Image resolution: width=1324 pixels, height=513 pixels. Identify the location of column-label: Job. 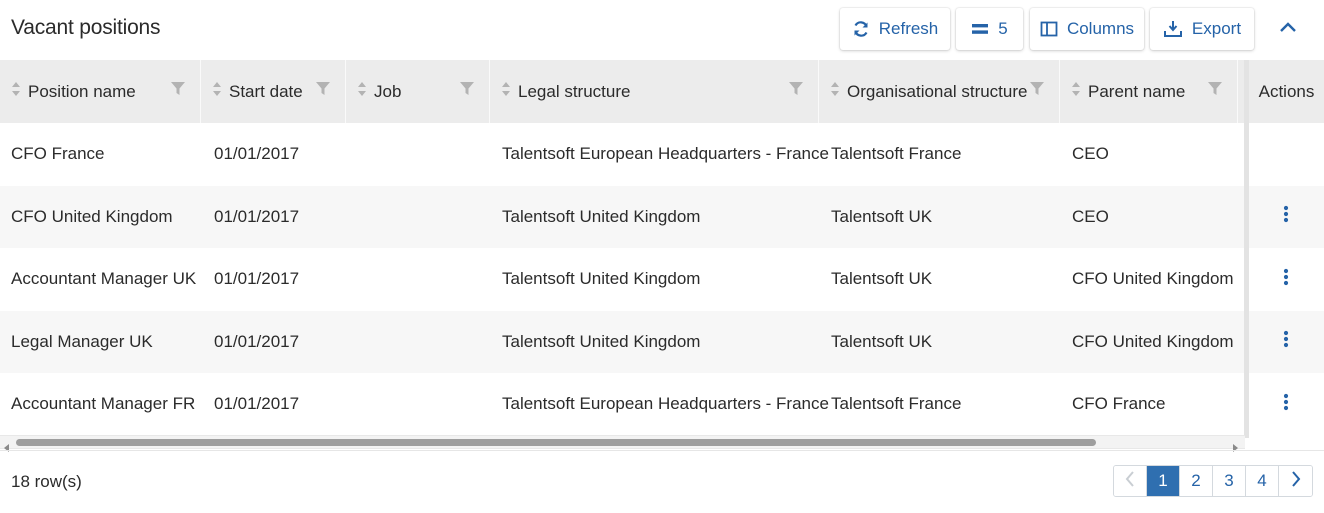
(388, 91).